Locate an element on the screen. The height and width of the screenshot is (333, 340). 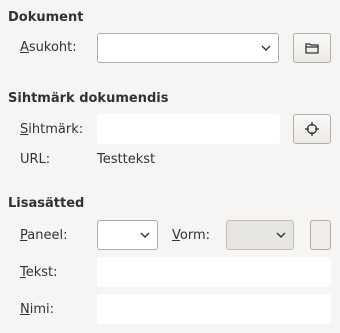
location-combobox is located at coordinates (188, 48).